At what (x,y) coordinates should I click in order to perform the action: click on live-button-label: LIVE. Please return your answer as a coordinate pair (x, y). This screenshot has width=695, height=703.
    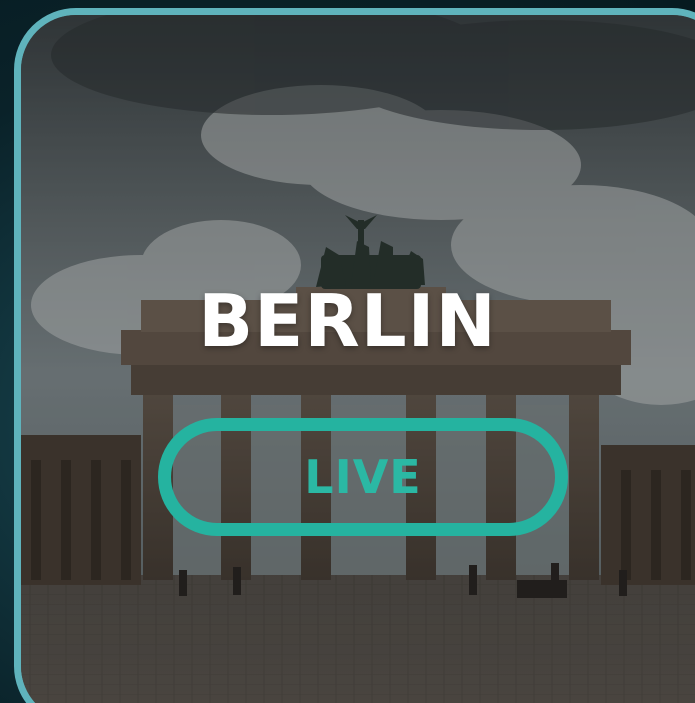
    Looking at the image, I should click on (363, 477).